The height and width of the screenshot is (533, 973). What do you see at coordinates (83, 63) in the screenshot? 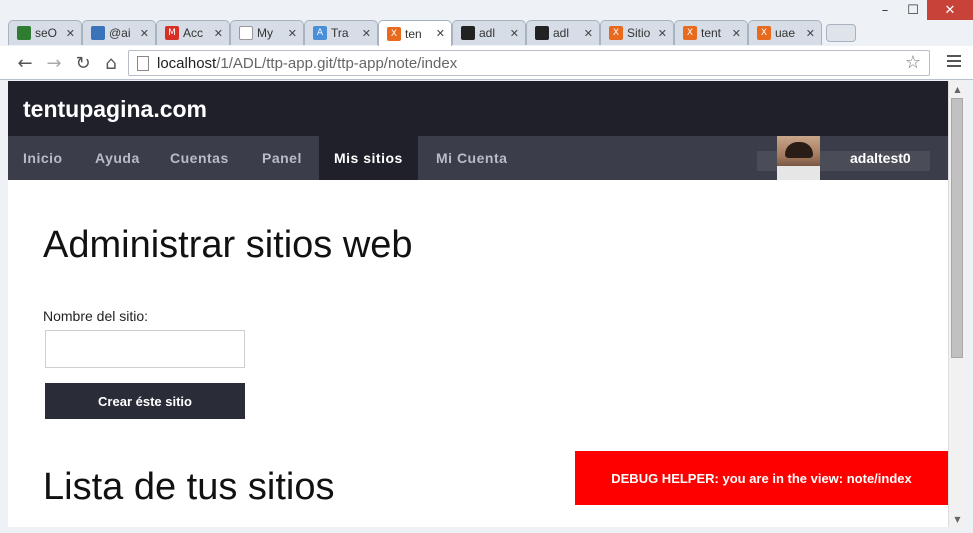
I see `reload-icon: ↻` at bounding box center [83, 63].